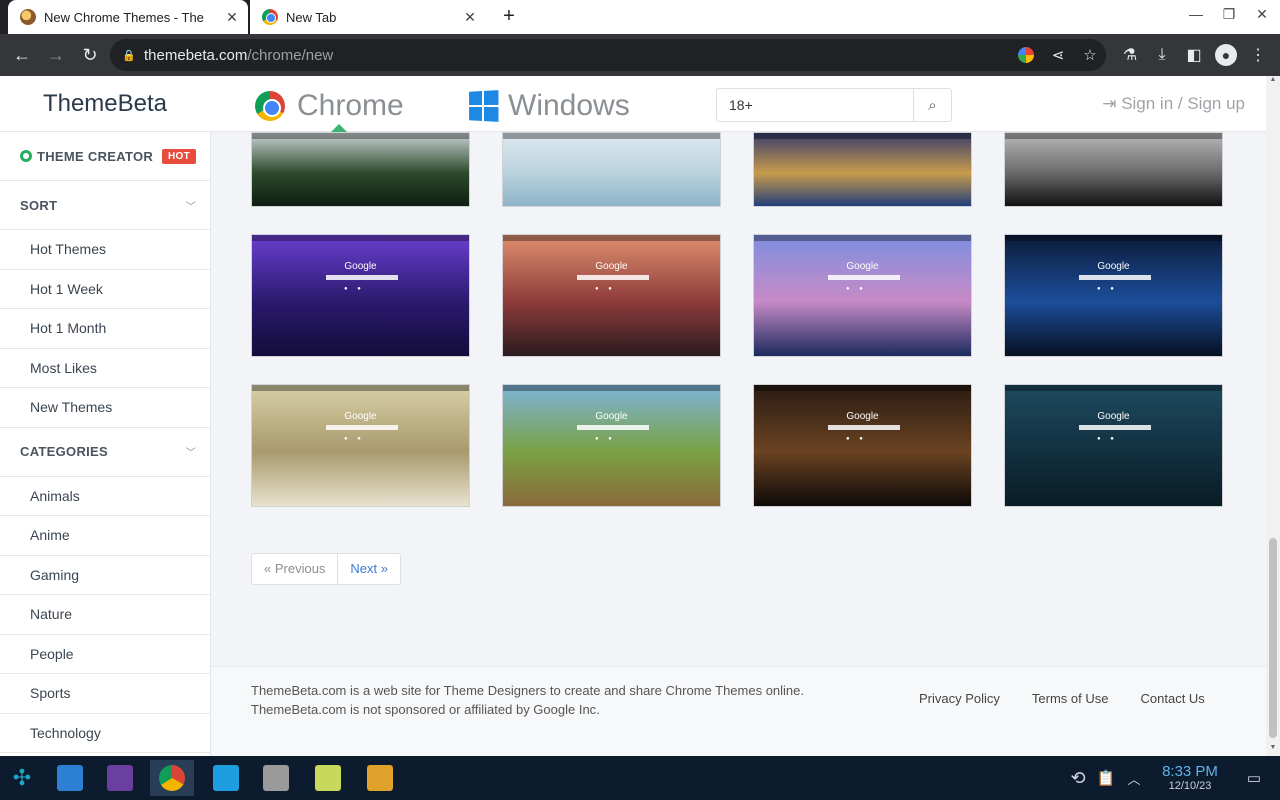  I want to click on contact-us-link: Contact Us, so click(1173, 698).